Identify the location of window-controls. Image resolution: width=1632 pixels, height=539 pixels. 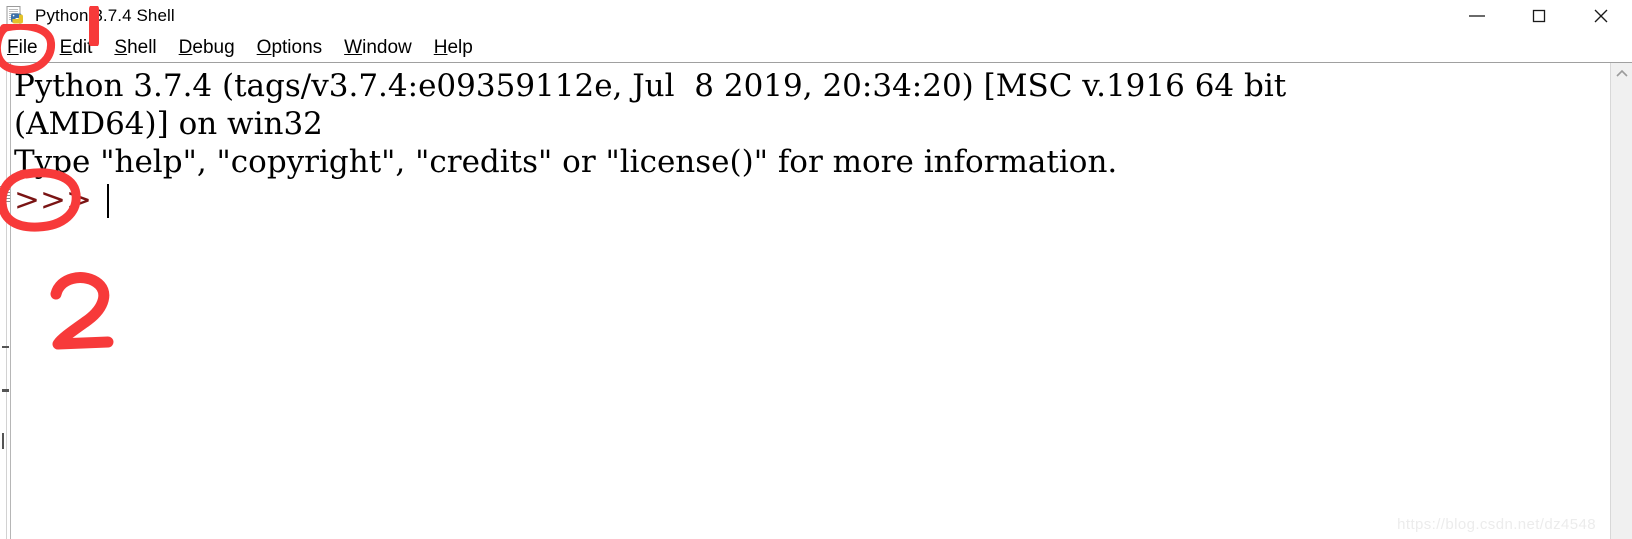
(1539, 16).